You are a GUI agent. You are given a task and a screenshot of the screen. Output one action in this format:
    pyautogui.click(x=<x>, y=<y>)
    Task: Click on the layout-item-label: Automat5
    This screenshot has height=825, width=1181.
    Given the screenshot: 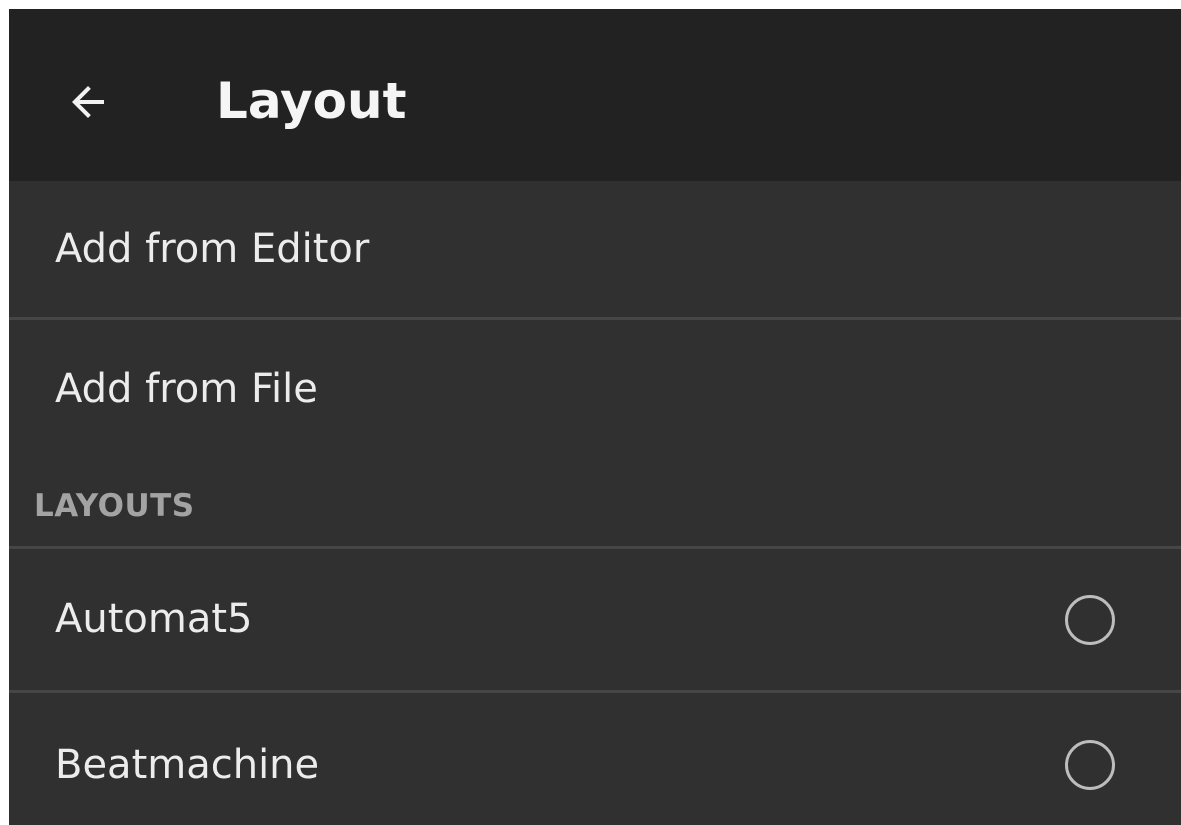 What is the action you would take?
    pyautogui.click(x=154, y=619)
    